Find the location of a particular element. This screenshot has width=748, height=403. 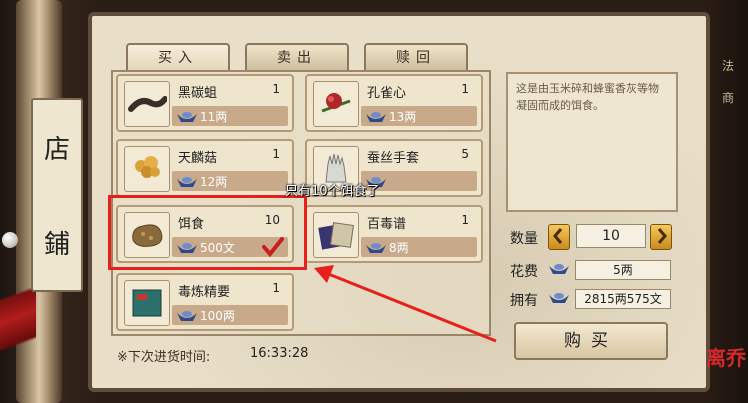

shop-title-char-2: 鋪 is located at coordinates (56, 245).